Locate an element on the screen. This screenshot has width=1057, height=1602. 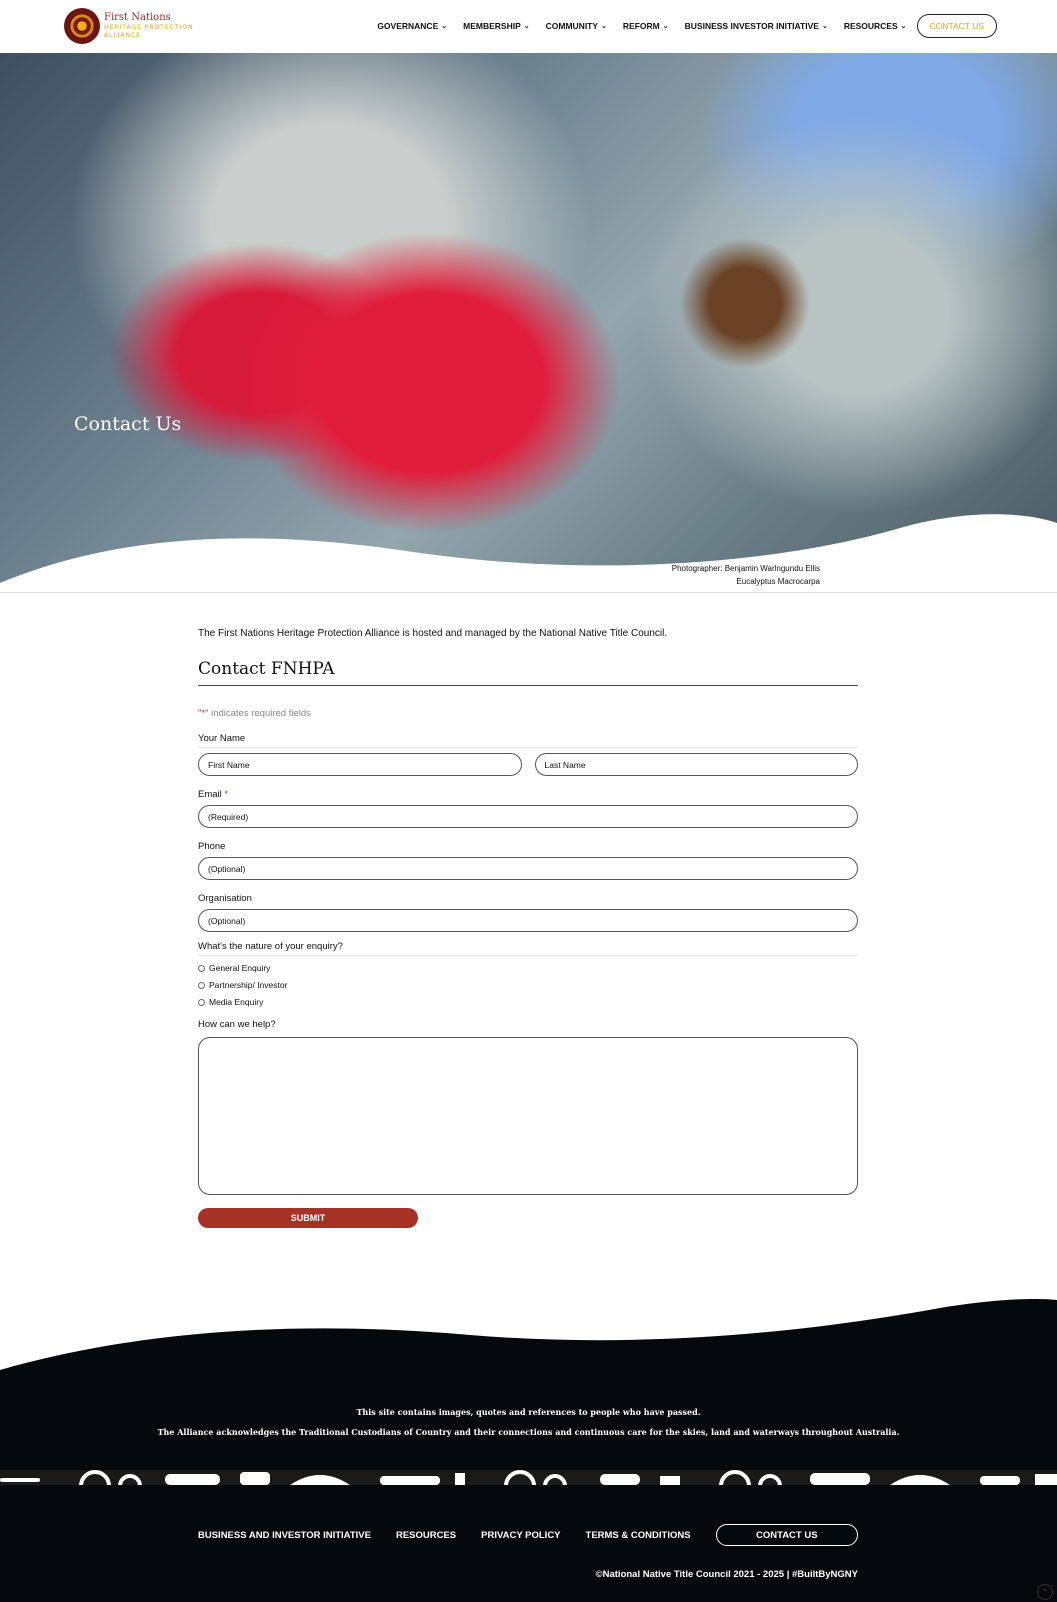
nav-label: GOVERNANCE is located at coordinates (408, 26).